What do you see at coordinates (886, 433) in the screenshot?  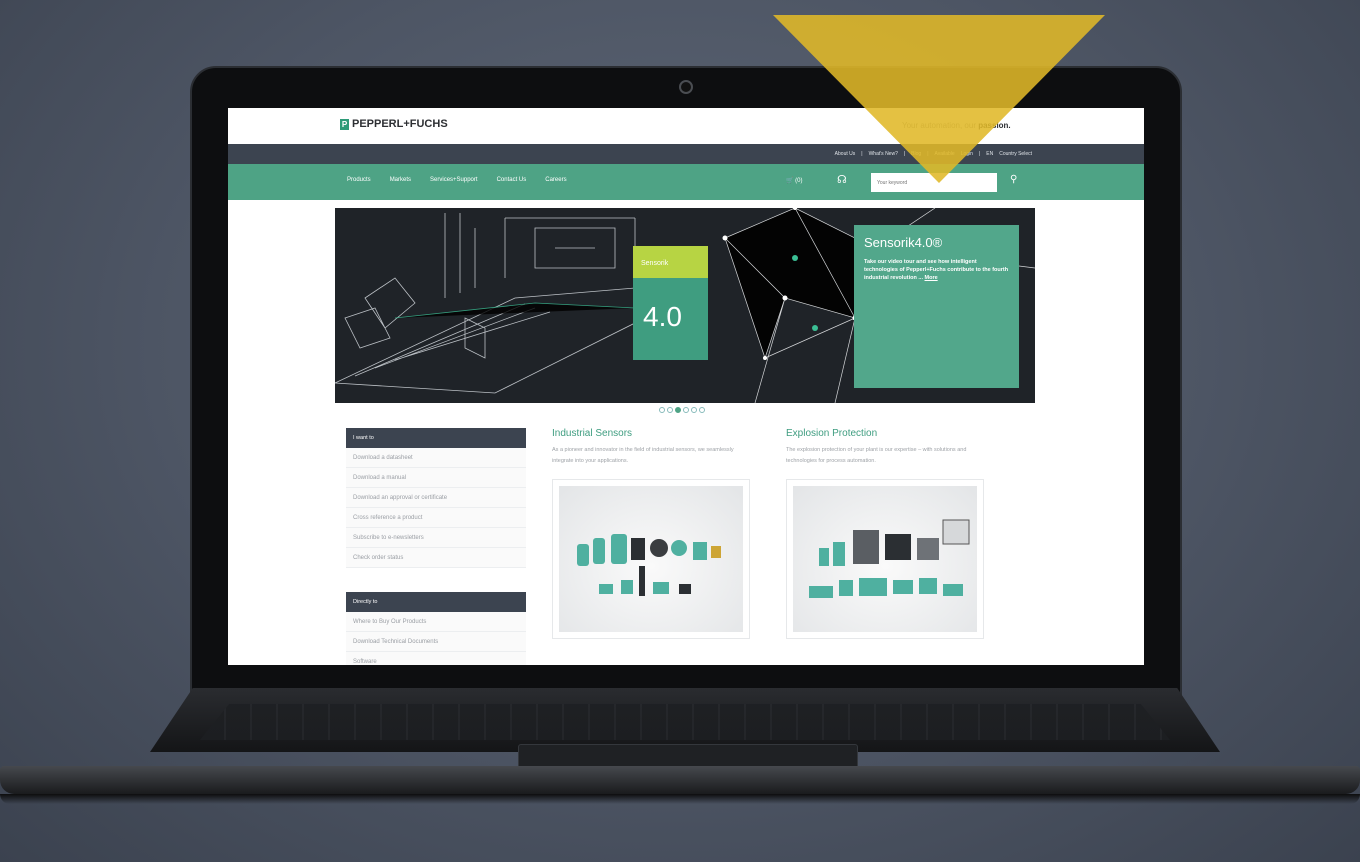 I see `column-title: Explosion Protection` at bounding box center [886, 433].